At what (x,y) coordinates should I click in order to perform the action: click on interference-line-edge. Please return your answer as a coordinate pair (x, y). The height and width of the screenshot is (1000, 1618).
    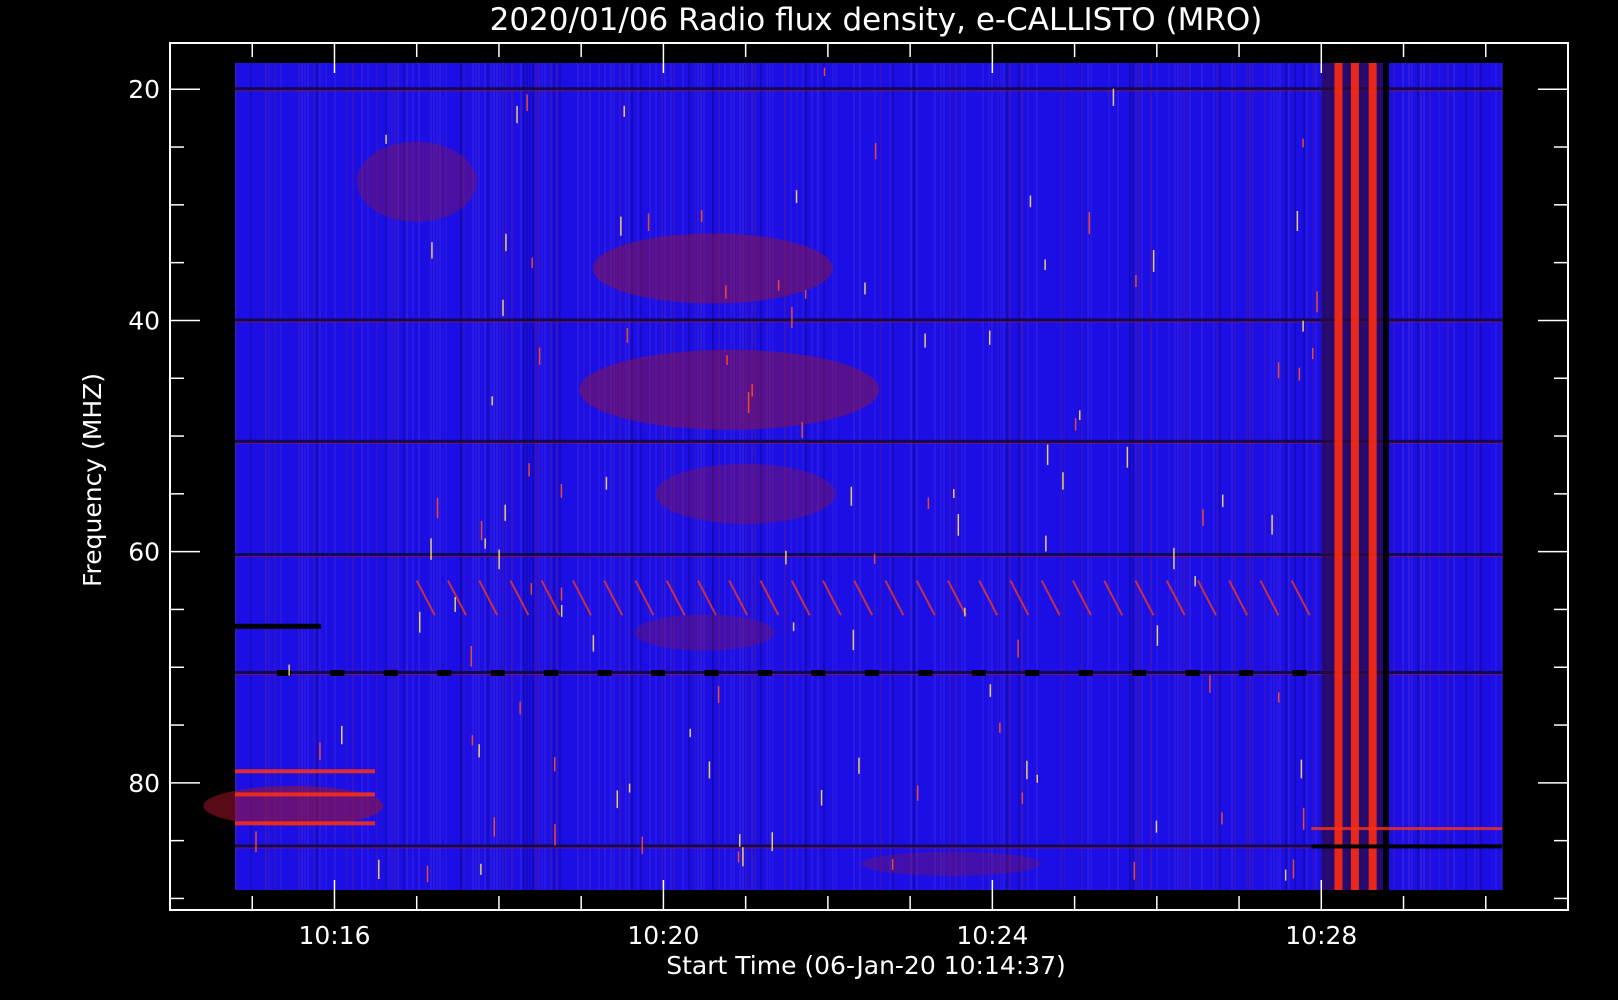
    Looking at the image, I should click on (868, 322).